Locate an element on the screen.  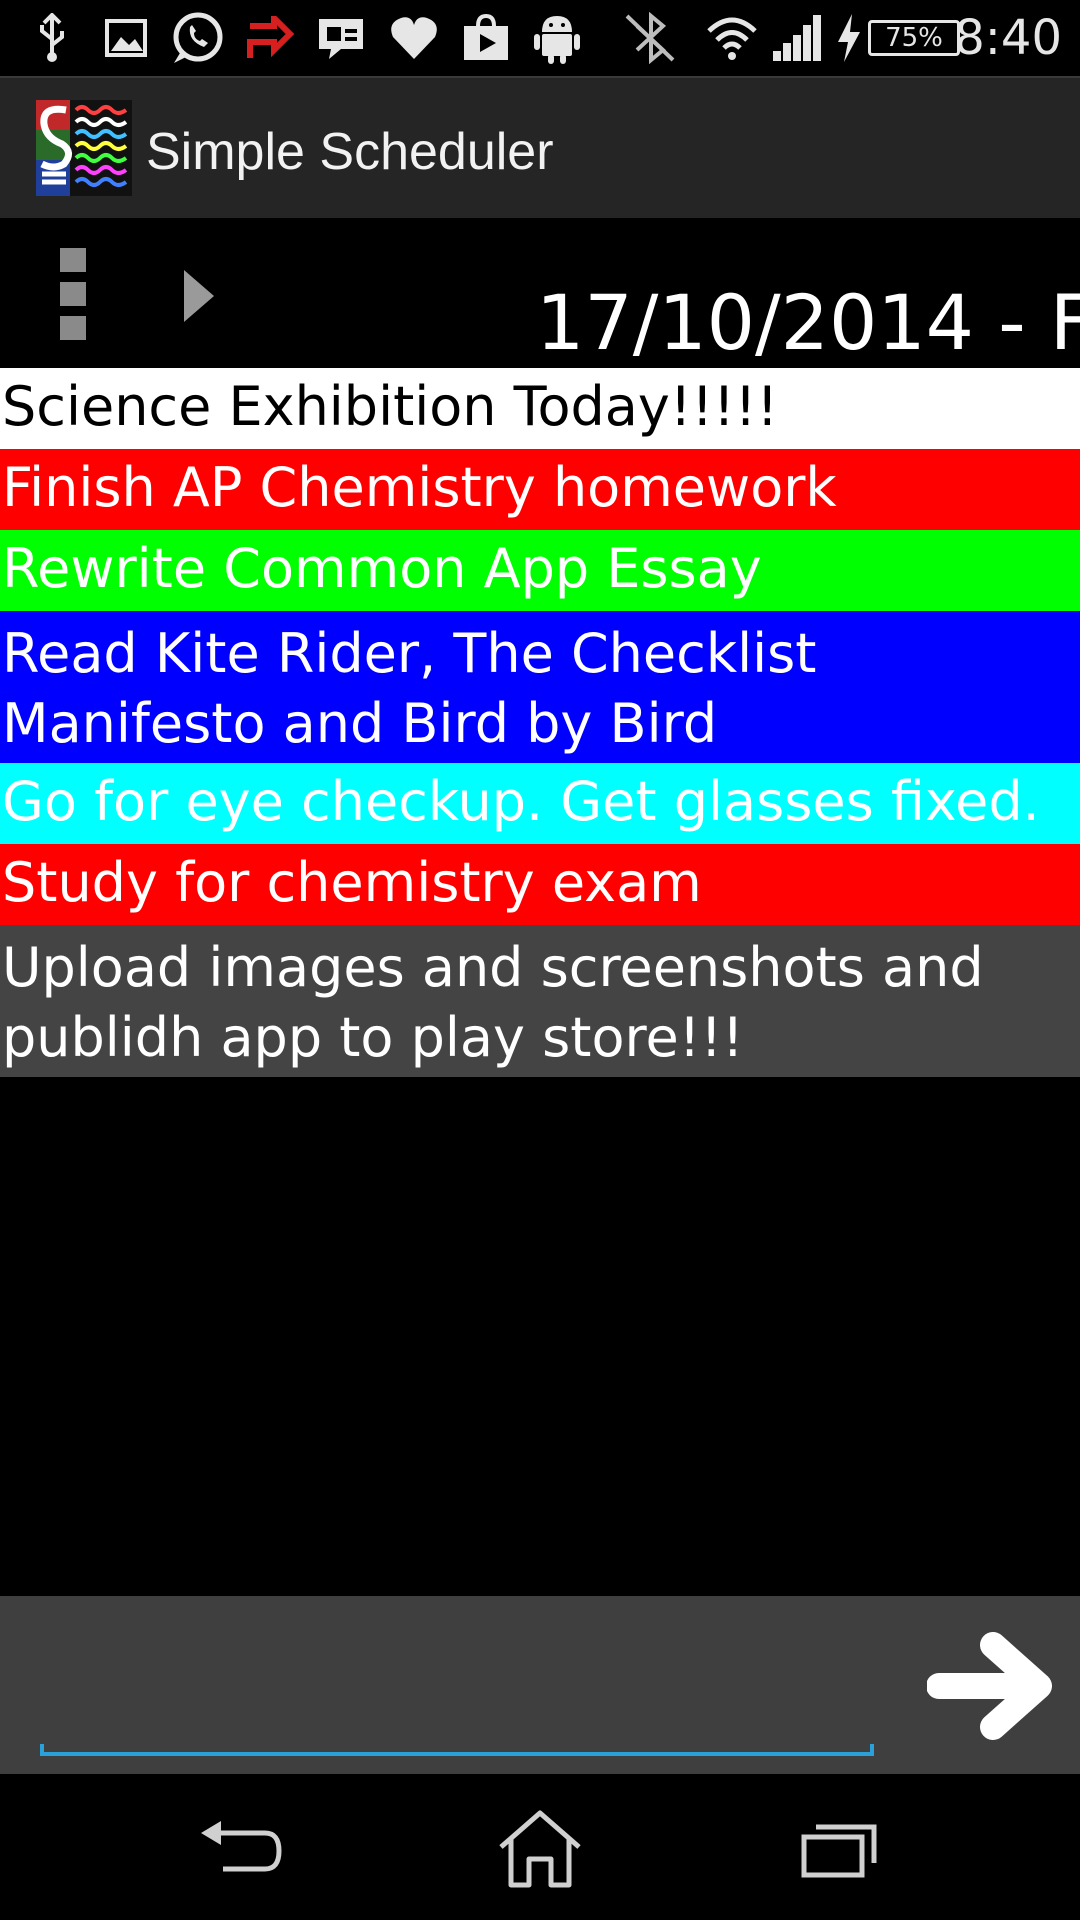
message-icon is located at coordinates (341, 38).